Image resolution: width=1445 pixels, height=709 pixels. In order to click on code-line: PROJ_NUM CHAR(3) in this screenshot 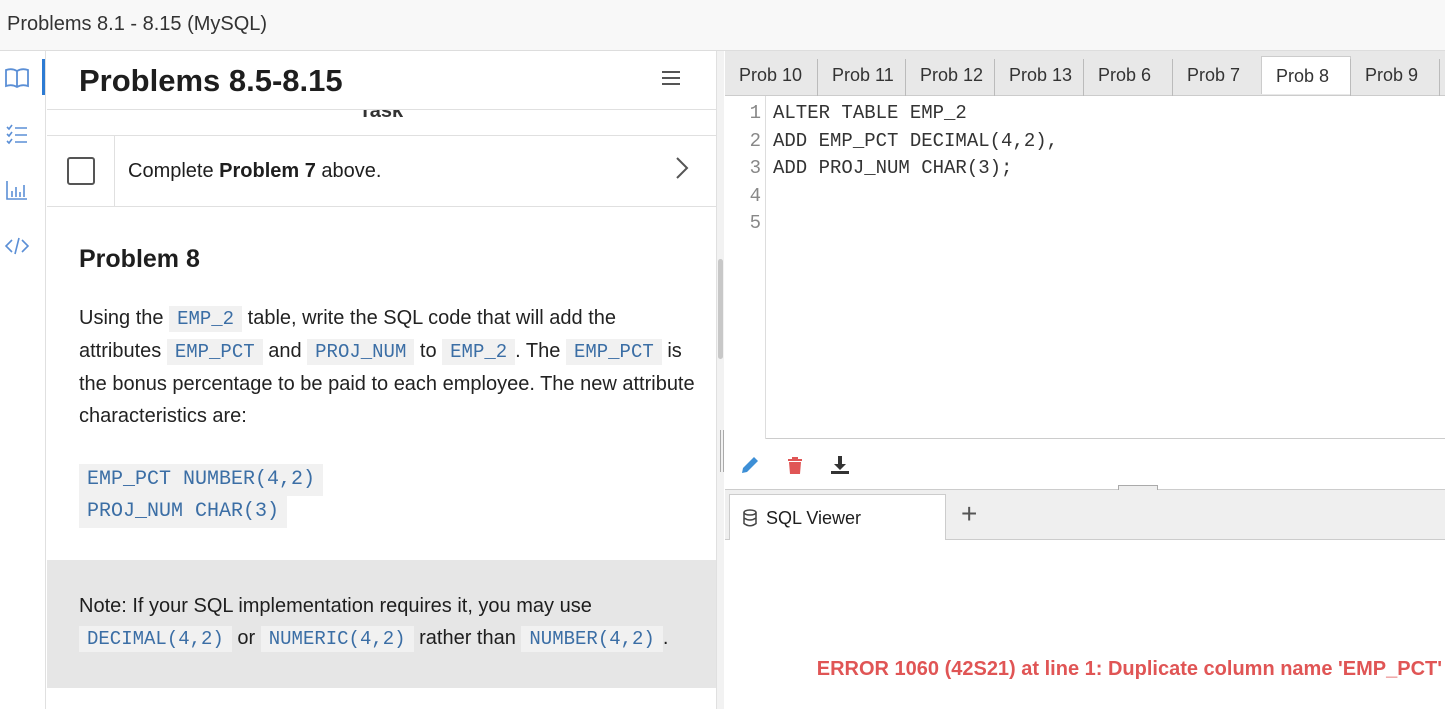, I will do `click(183, 512)`.